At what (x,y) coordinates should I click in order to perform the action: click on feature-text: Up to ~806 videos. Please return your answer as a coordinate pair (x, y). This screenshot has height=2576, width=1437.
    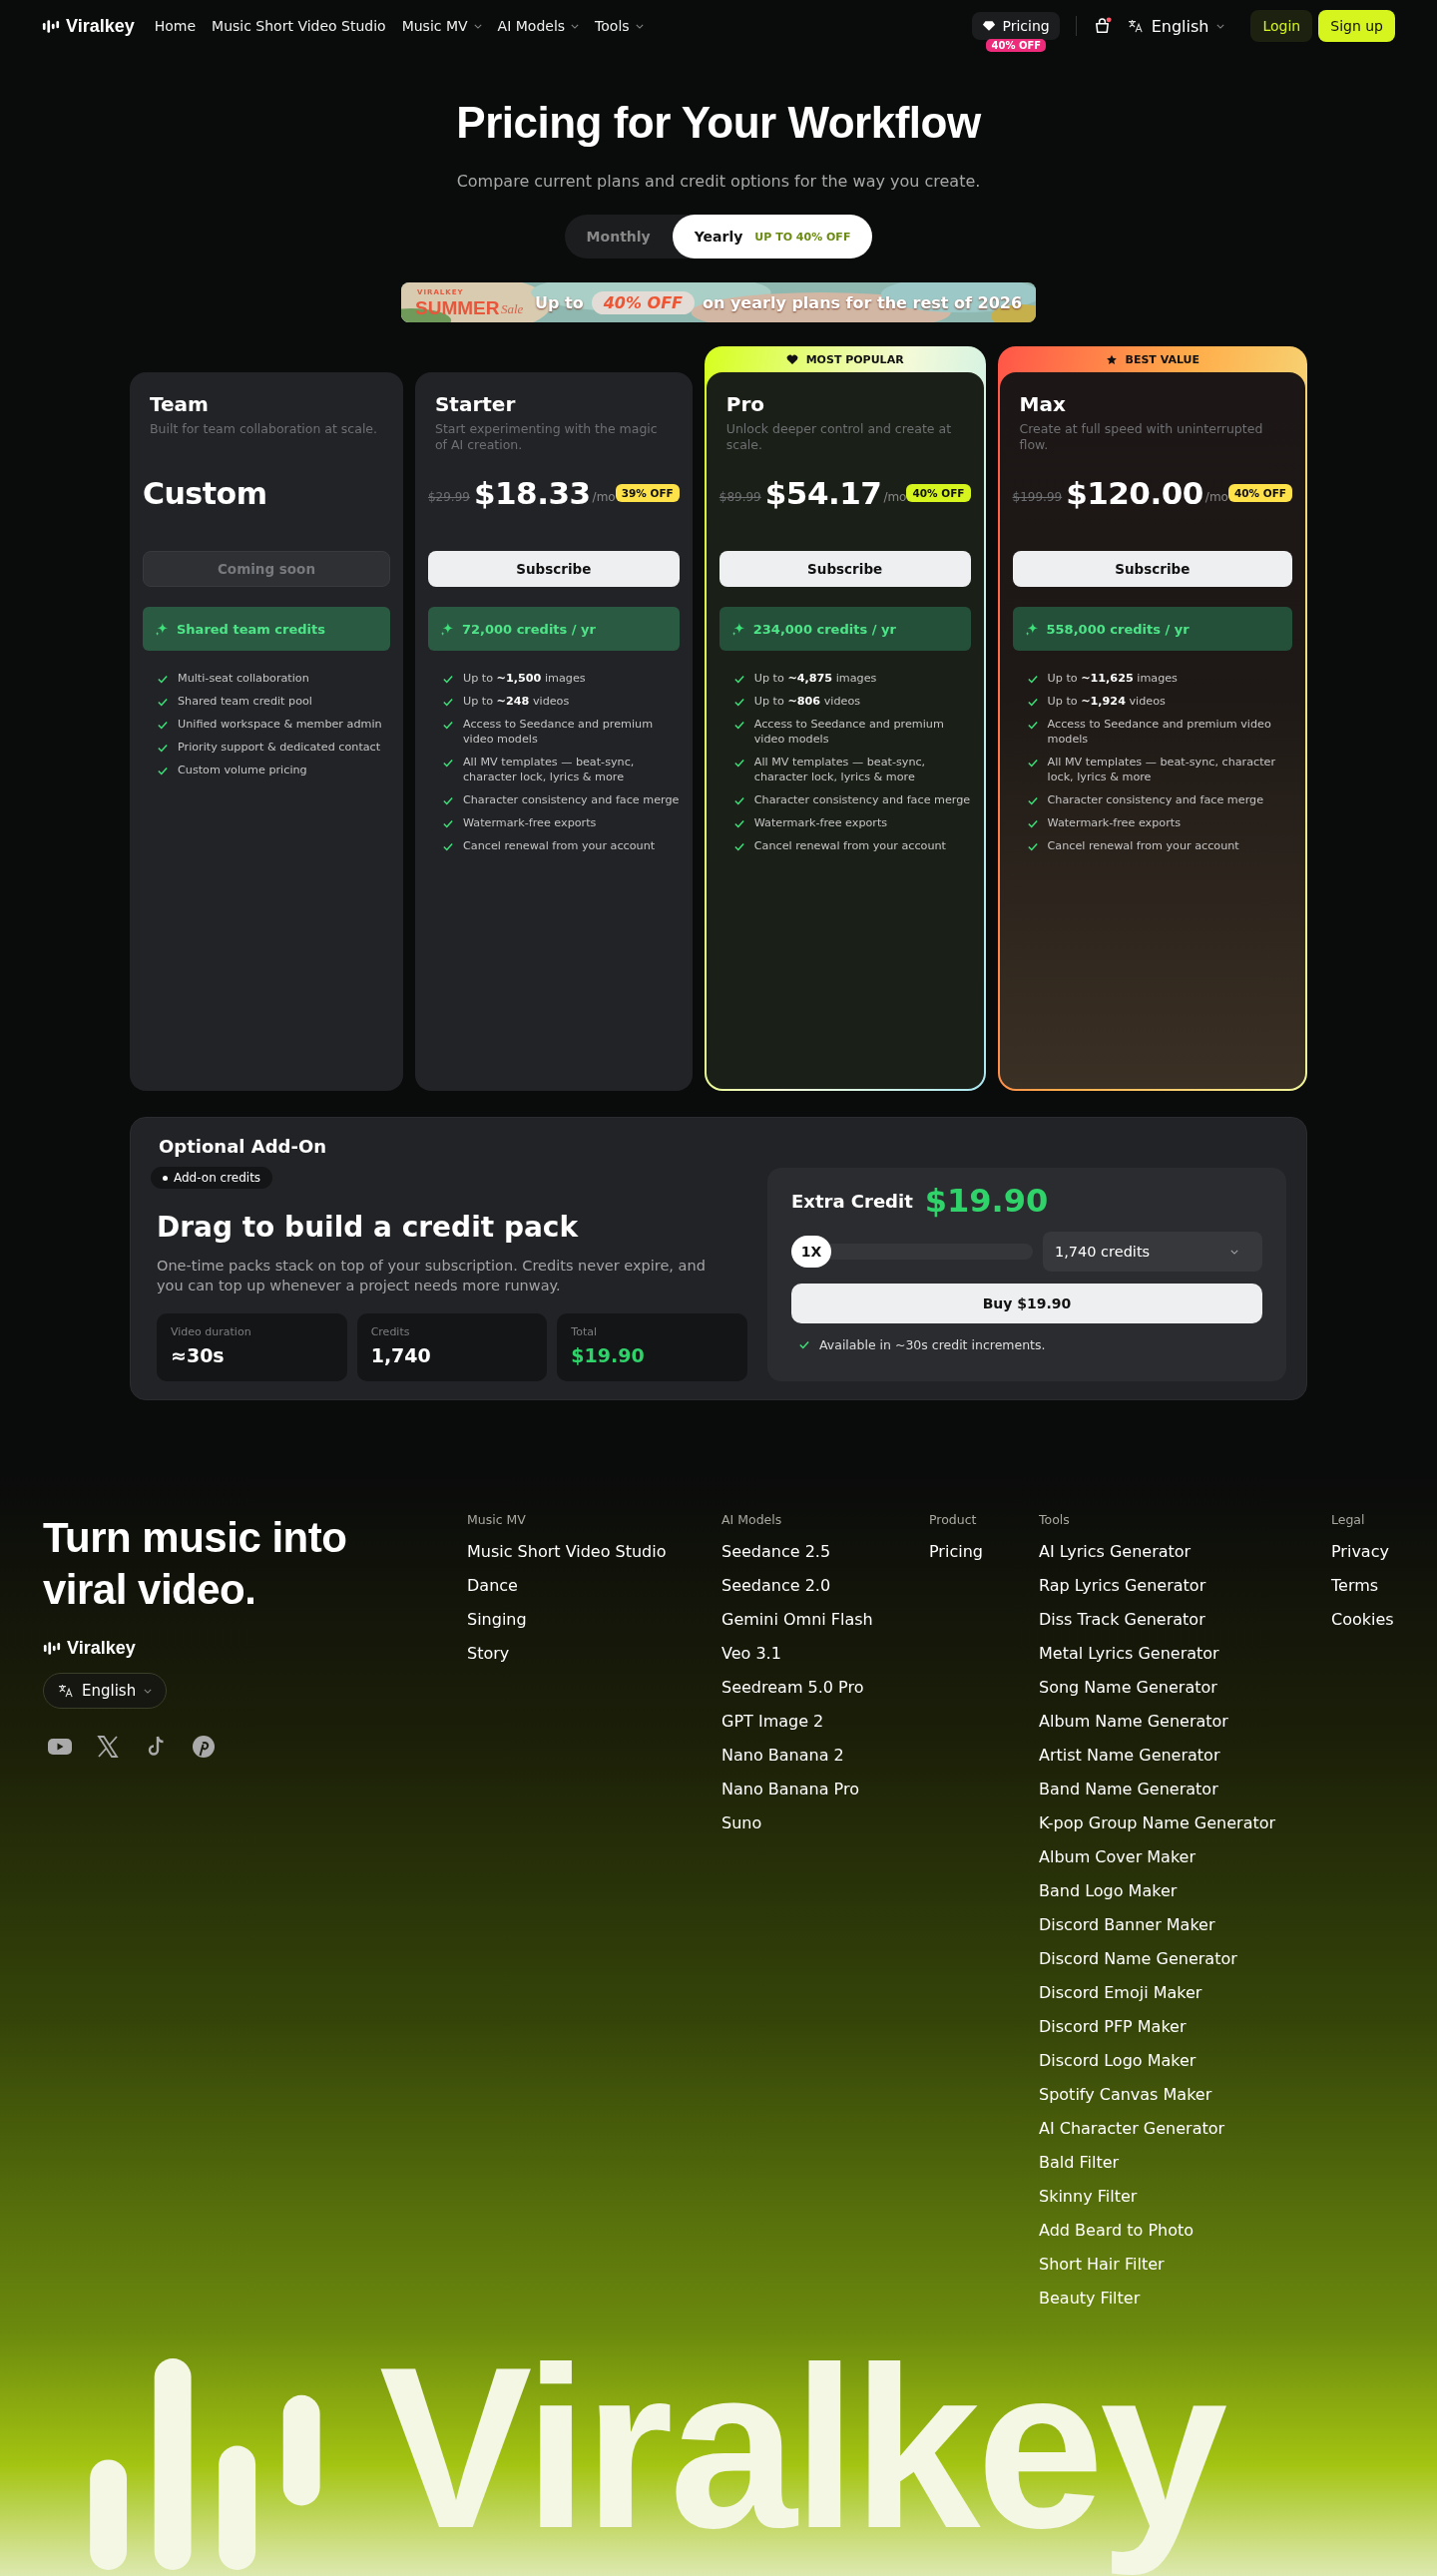
    Looking at the image, I should click on (807, 702).